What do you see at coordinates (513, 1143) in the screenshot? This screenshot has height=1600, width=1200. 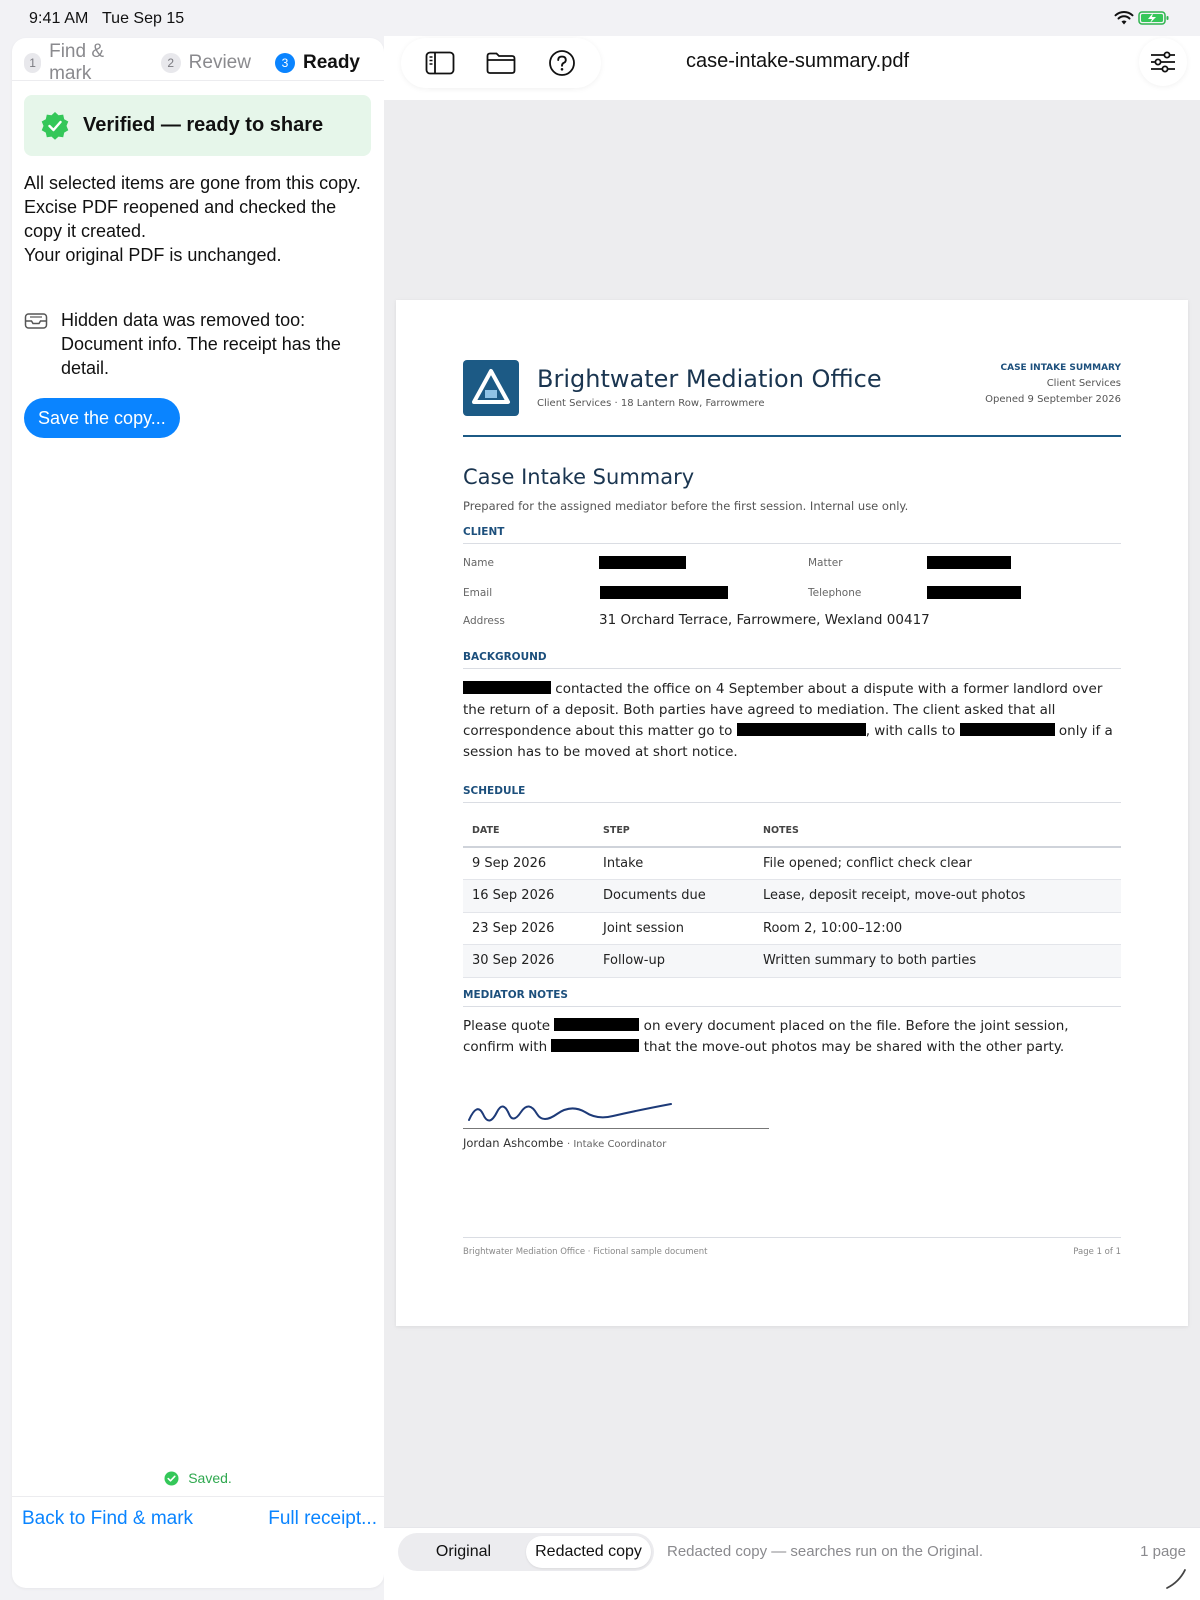 I see `signatory-name: Jordan Ashcombe` at bounding box center [513, 1143].